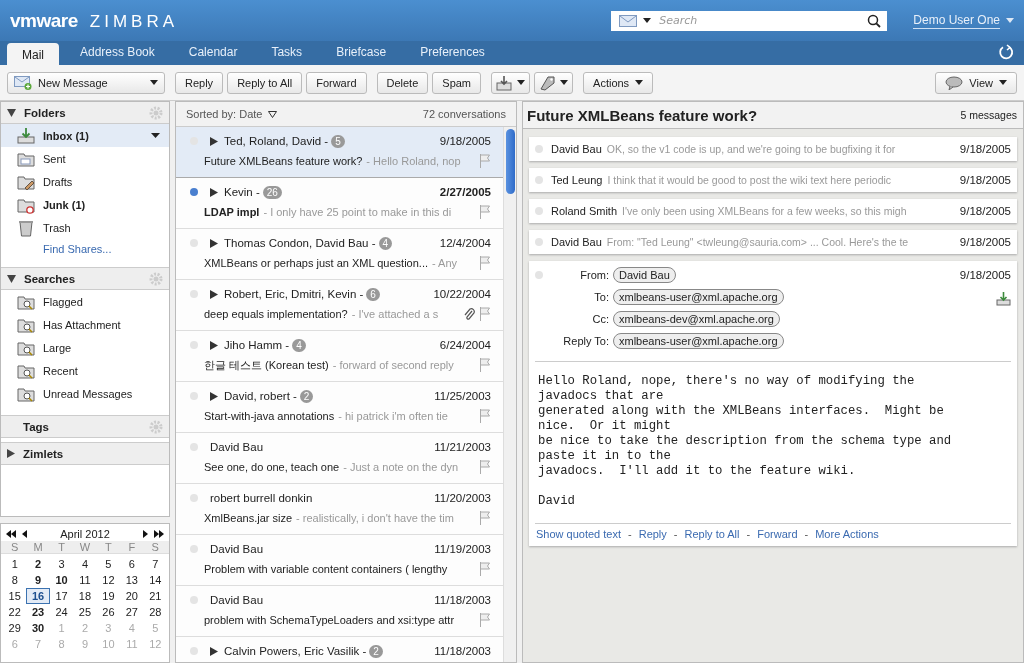 This screenshot has height=663, width=1024. I want to click on collapsed-message: David Bau From: "Ted Leung" <twleung@sauria.com> ... Cool. Here's the te 9/18/2005, so click(773, 242).